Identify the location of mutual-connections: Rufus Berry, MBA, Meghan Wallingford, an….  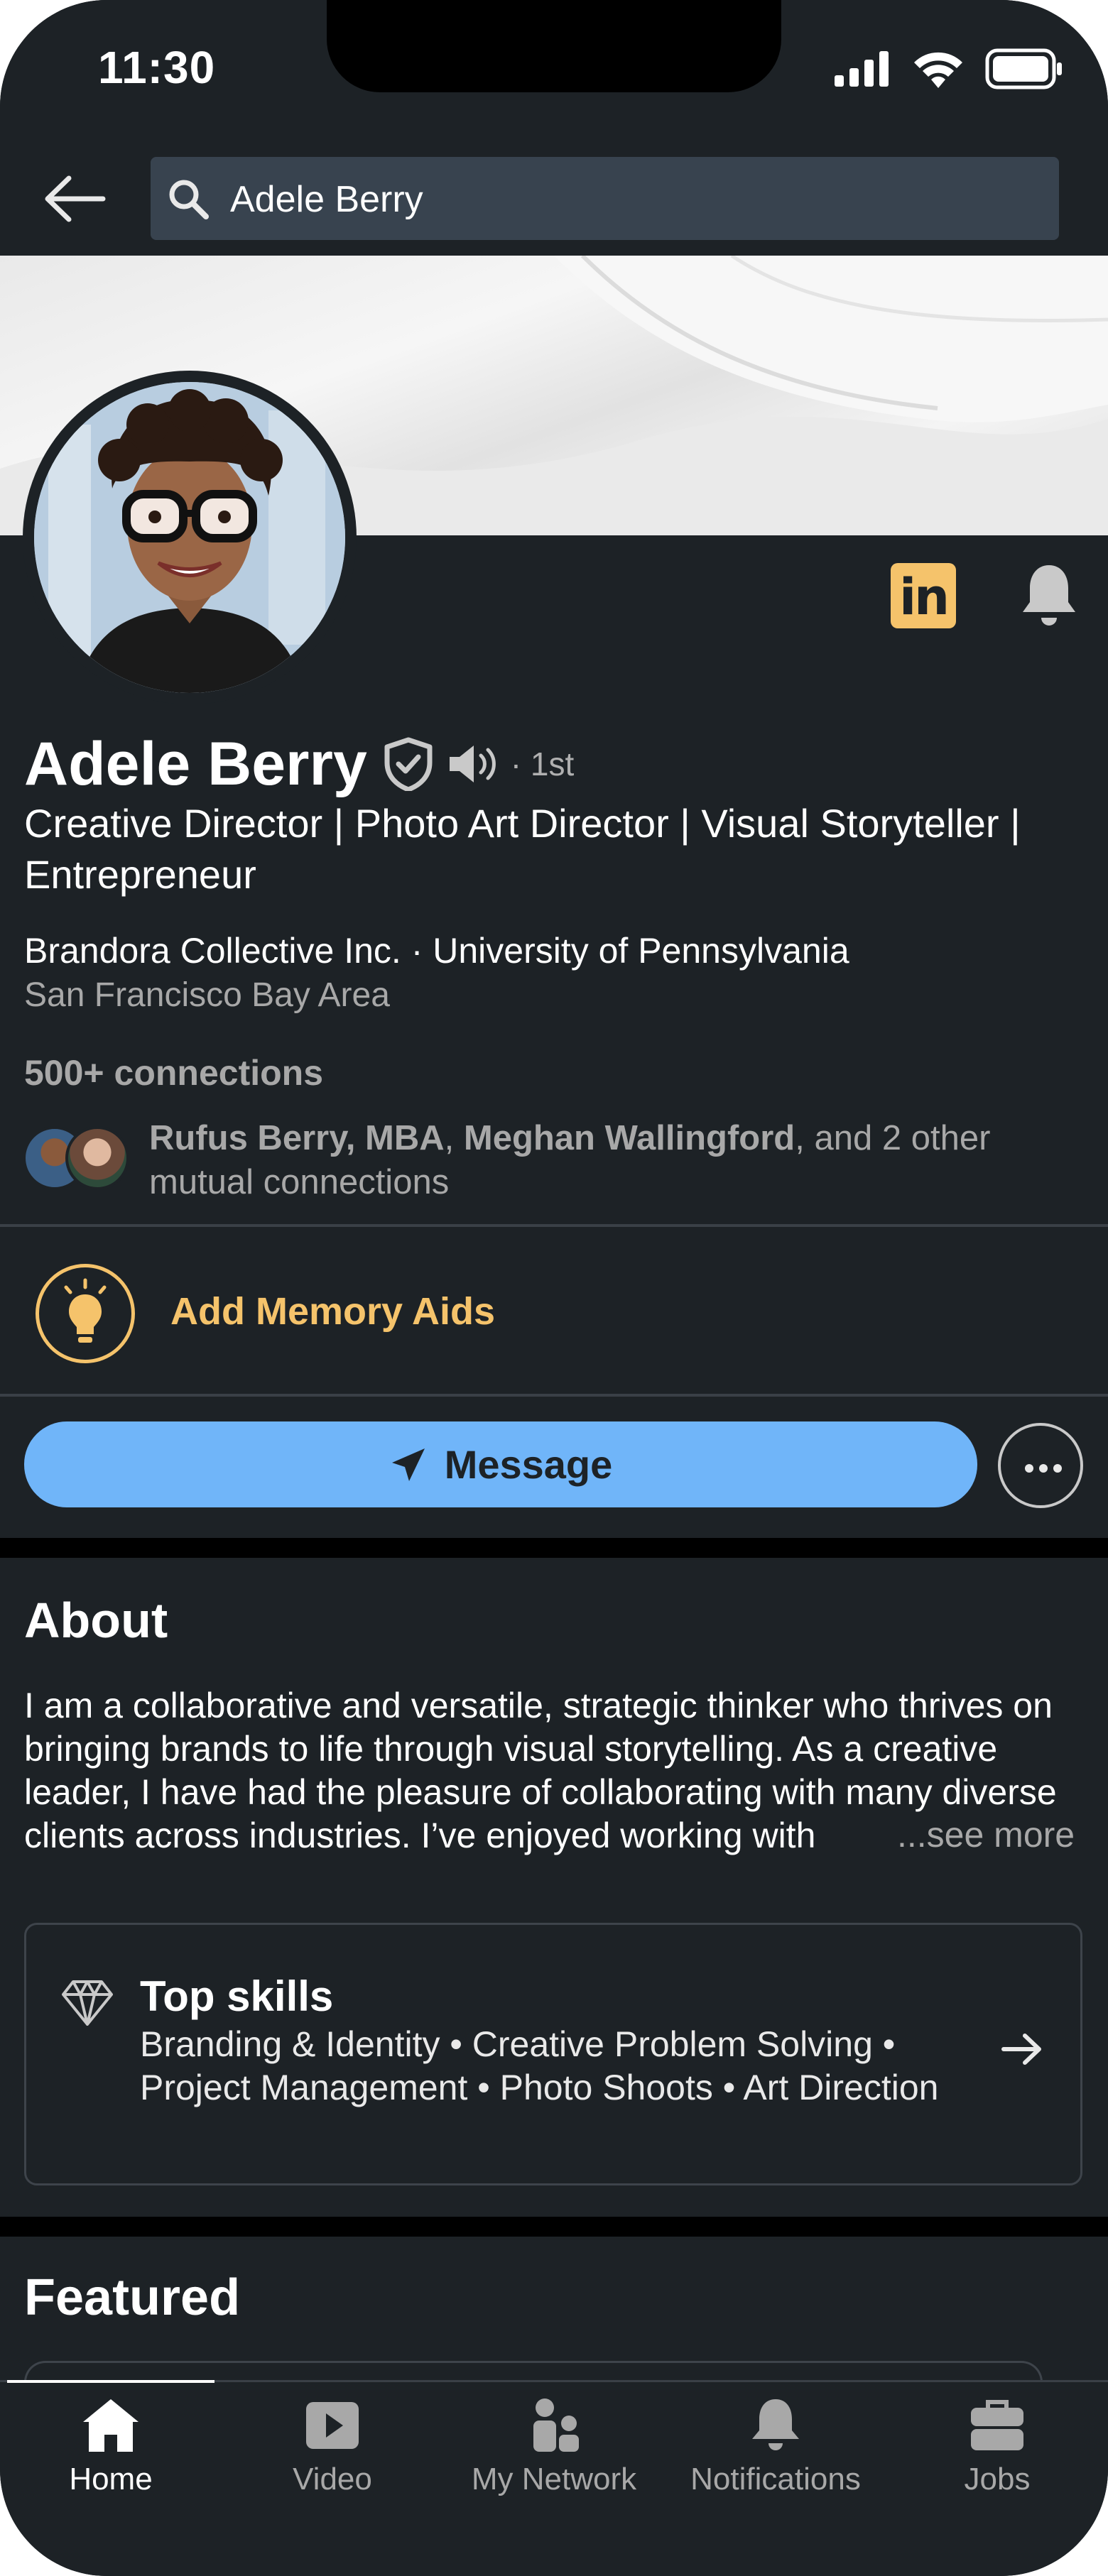
(610, 1160).